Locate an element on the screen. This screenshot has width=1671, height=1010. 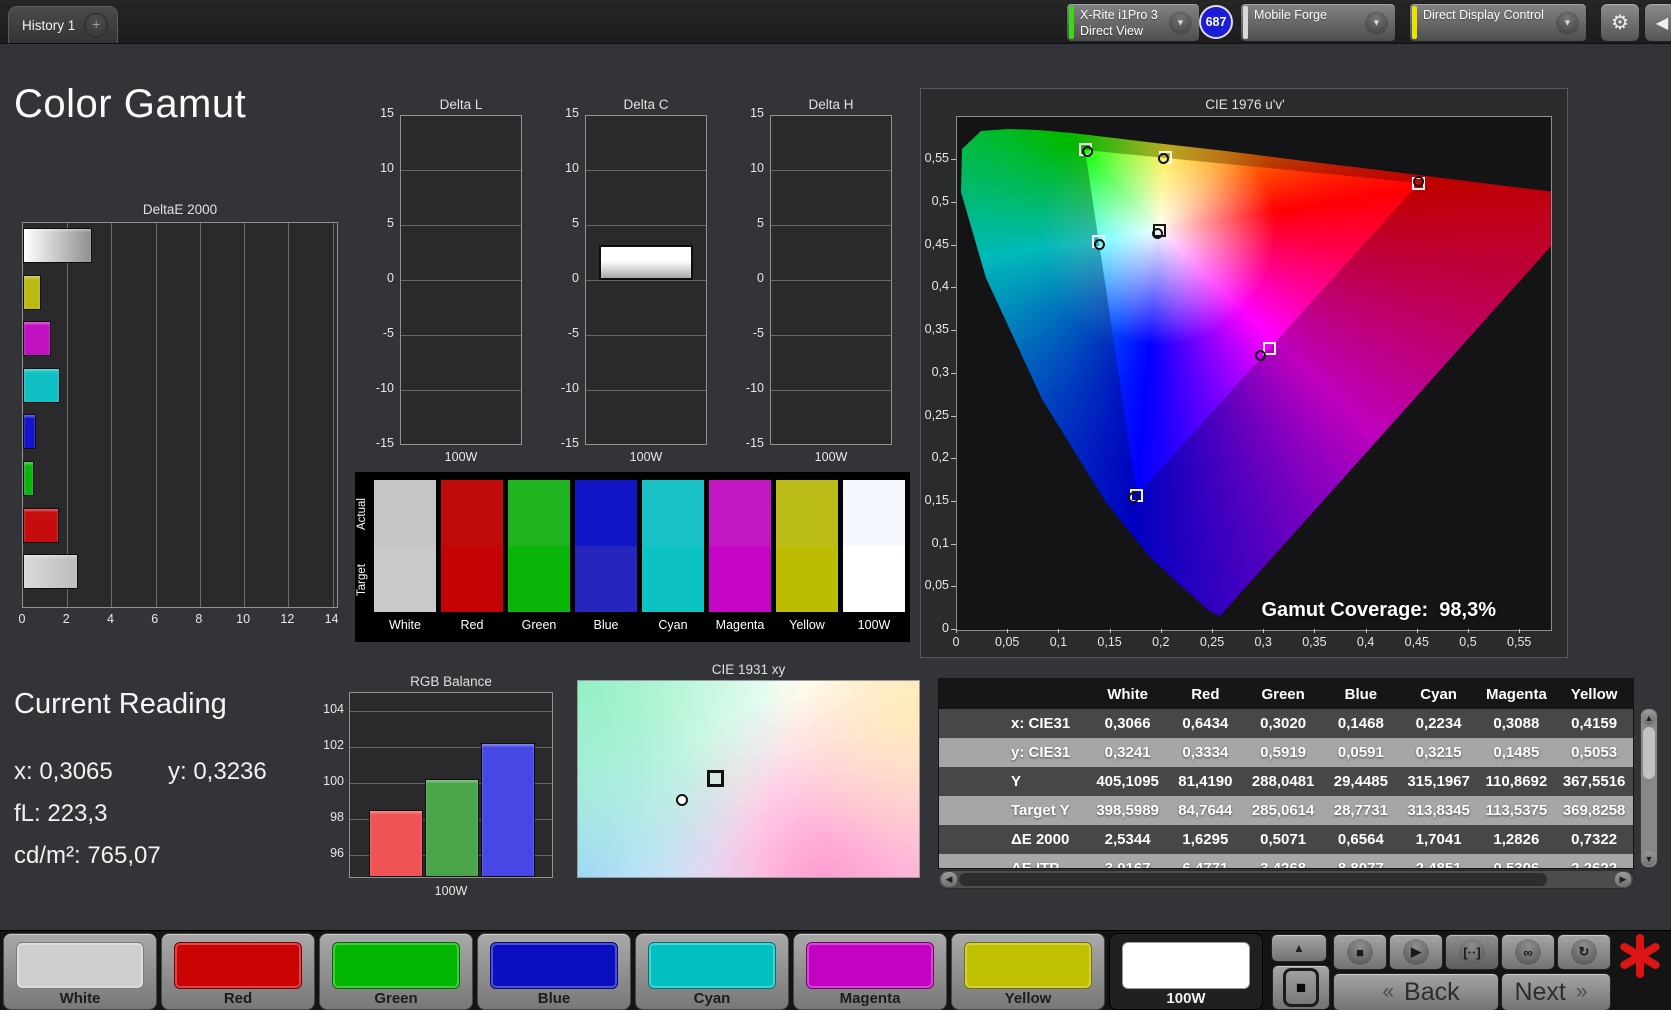
pattern-button-red: Red is located at coordinates (238, 971).